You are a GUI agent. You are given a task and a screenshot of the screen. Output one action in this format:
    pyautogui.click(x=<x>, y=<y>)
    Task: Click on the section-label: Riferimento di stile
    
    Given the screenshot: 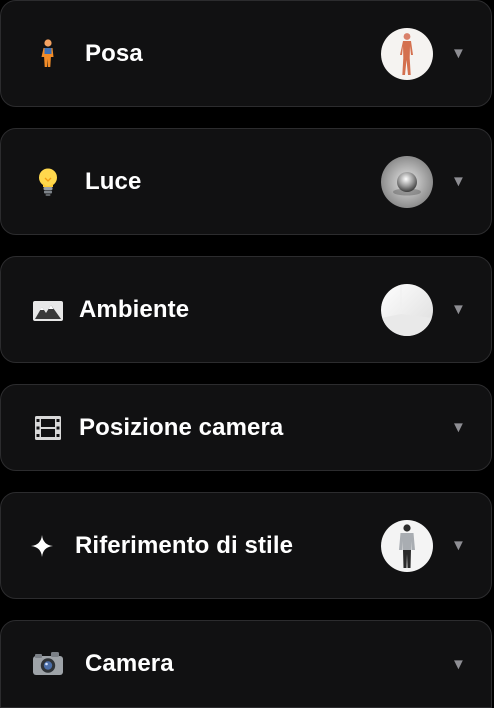 What is the action you would take?
    pyautogui.click(x=184, y=545)
    